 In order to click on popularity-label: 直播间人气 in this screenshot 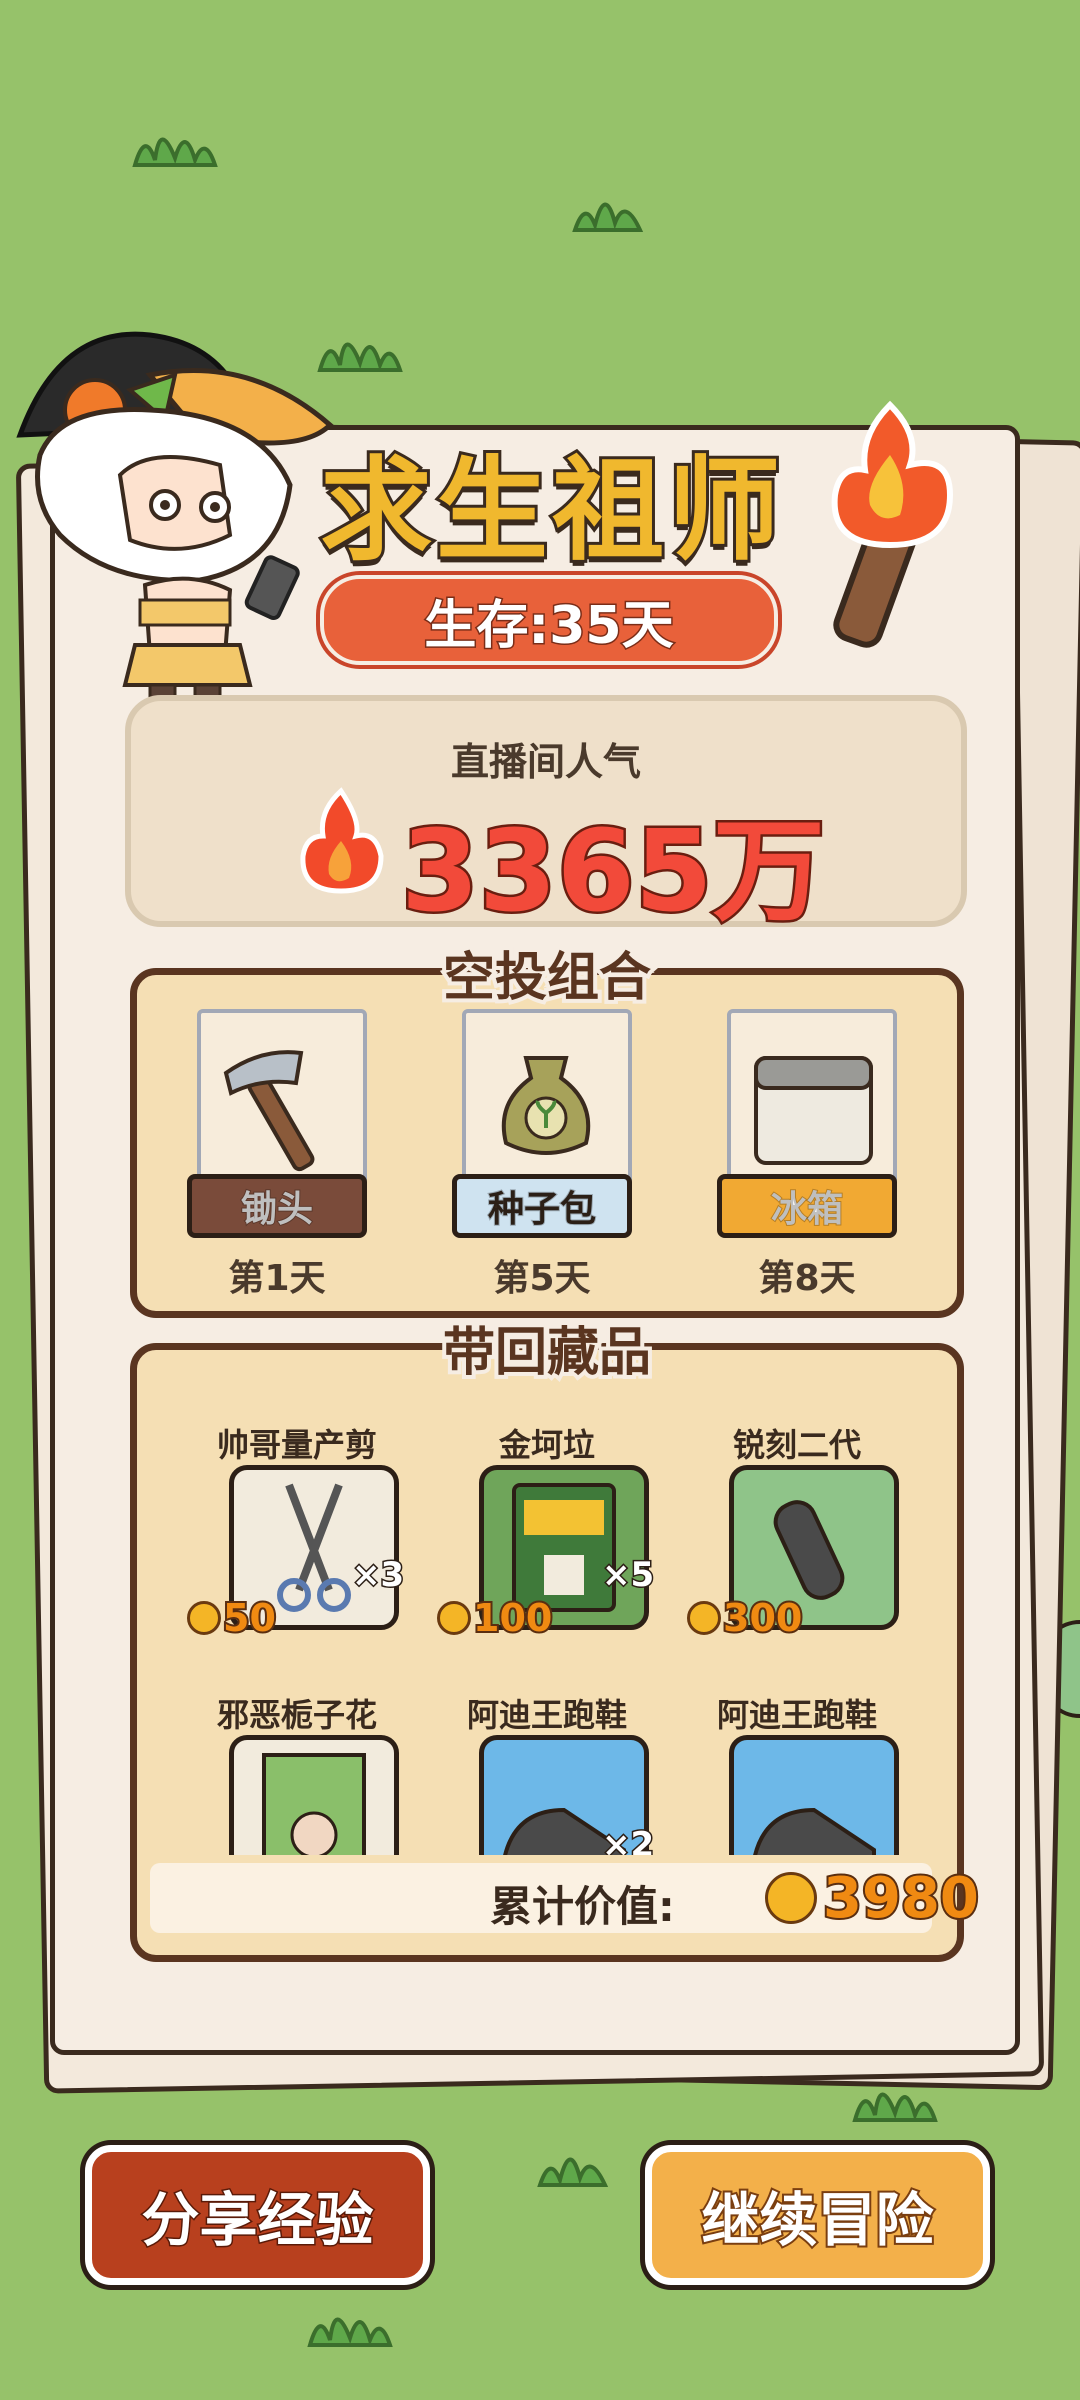, I will do `click(545, 762)`.